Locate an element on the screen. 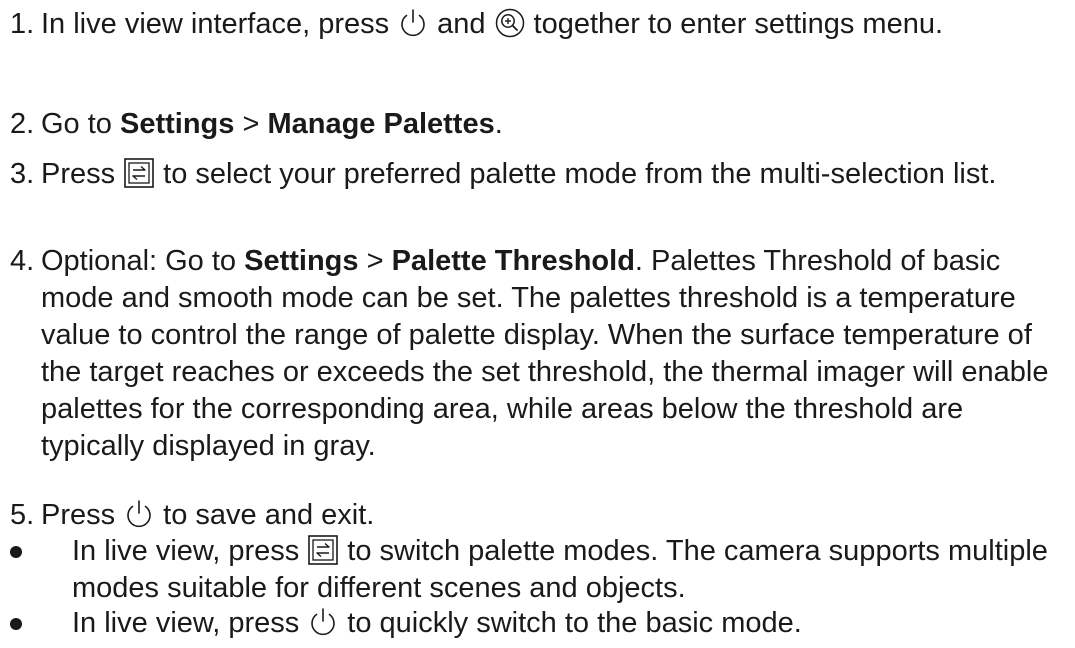 The height and width of the screenshot is (648, 1075). menu-path-manage-palettes: Manage Palettes is located at coordinates (381, 124).